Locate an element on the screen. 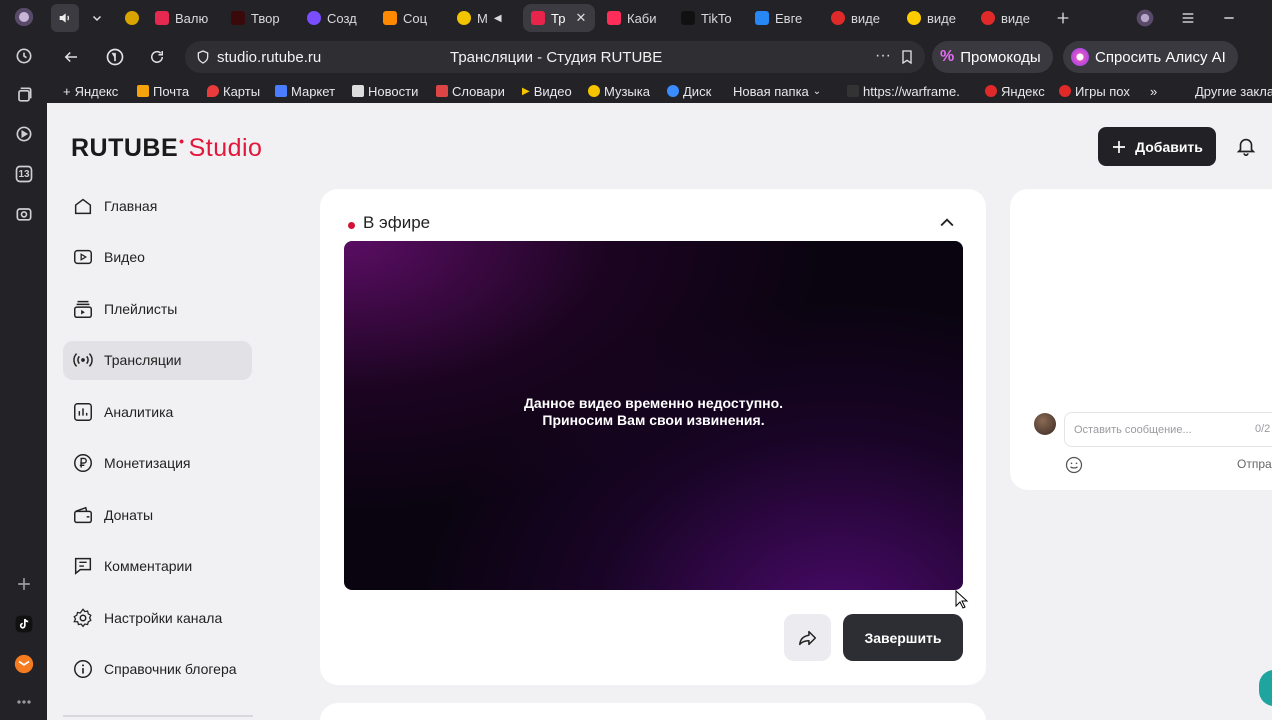  page-title-in-address: Трансляции - Студия RUTUBE is located at coordinates (556, 57).